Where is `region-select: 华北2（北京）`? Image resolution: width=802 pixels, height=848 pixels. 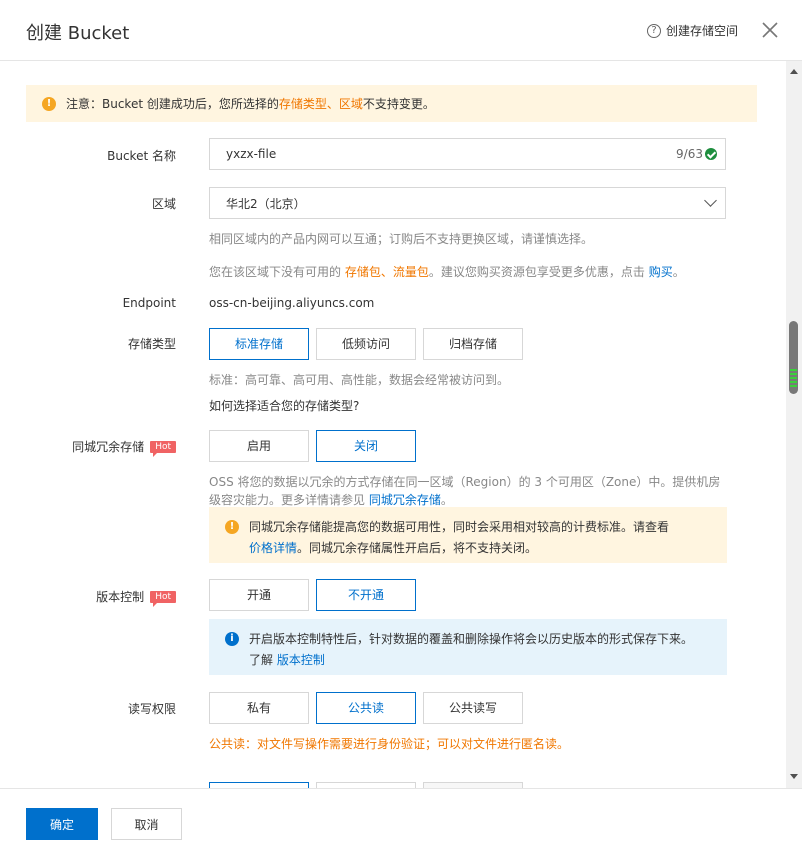
region-select: 华北2（北京） is located at coordinates (467, 203).